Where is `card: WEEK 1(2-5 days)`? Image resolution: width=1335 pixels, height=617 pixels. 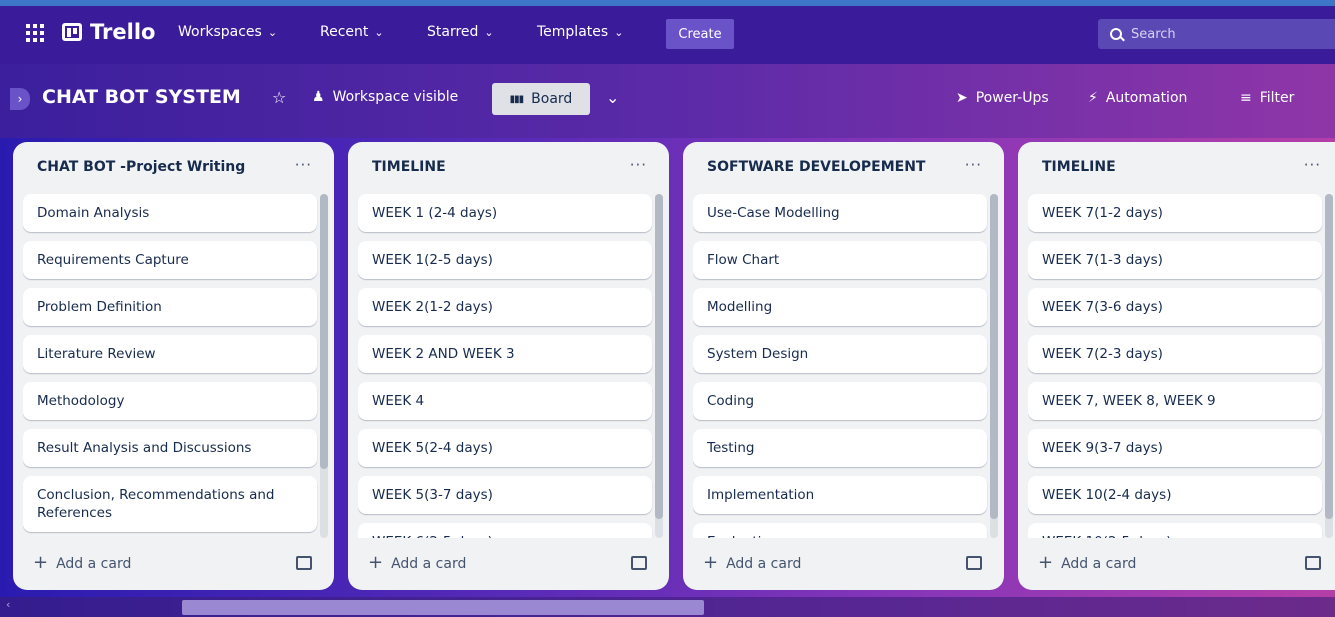 card: WEEK 1(2-5 days) is located at coordinates (505, 260).